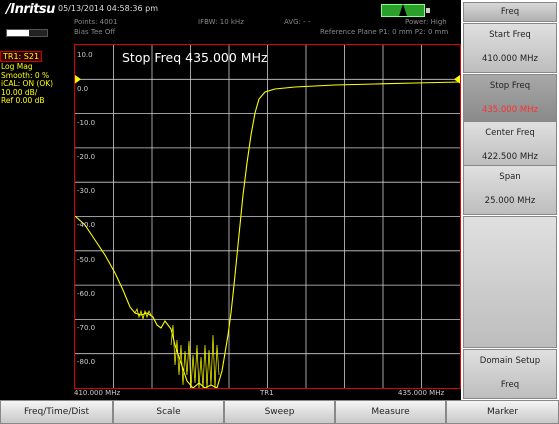 Image resolution: width=559 pixels, height=424 pixels. I want to click on y-tick-label: -20.0, so click(86, 157).